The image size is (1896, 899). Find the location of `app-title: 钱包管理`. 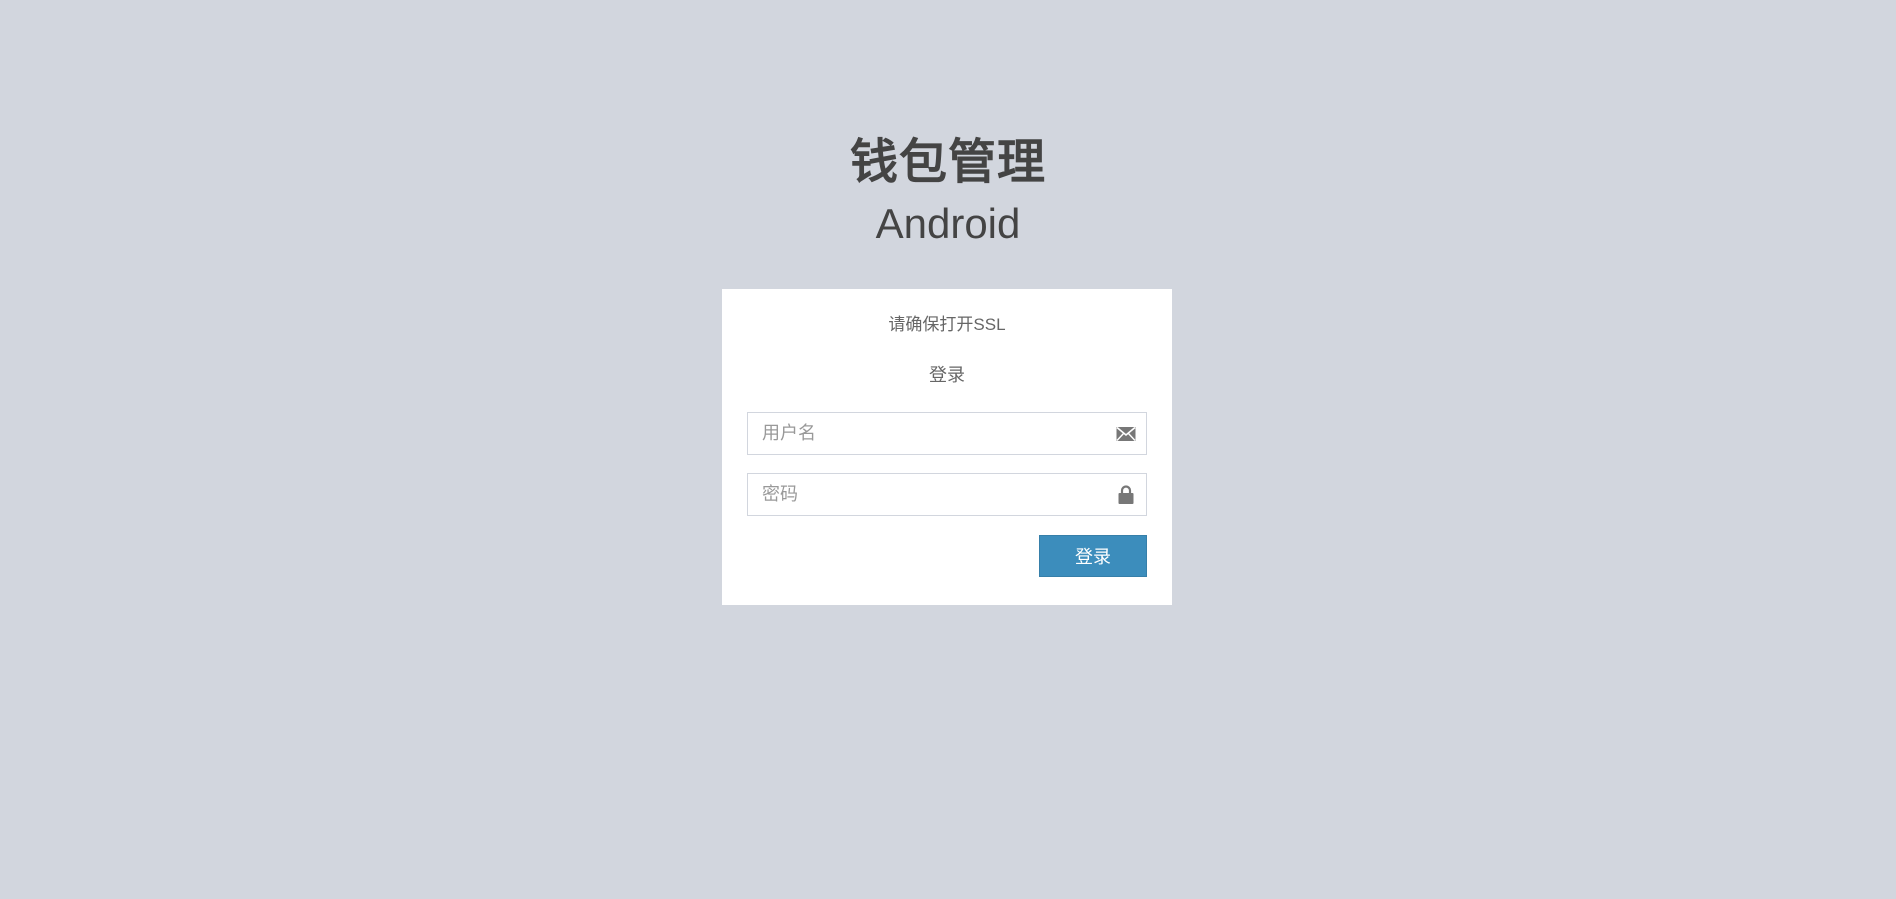

app-title: 钱包管理 is located at coordinates (947, 162).